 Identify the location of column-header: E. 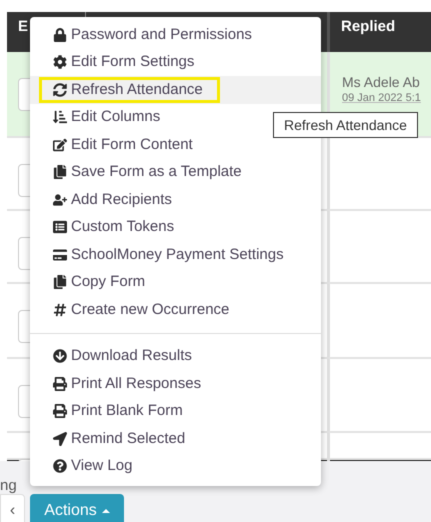
(23, 26).